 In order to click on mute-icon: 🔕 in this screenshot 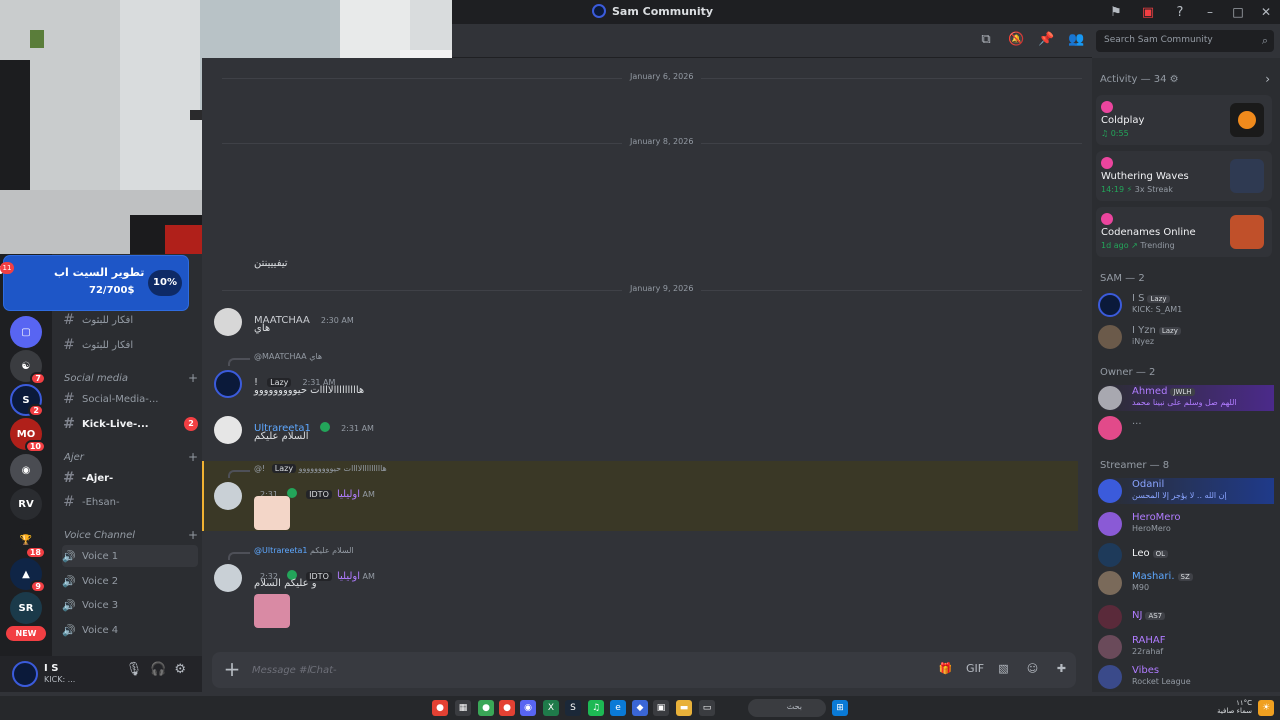, I will do `click(1016, 40)`.